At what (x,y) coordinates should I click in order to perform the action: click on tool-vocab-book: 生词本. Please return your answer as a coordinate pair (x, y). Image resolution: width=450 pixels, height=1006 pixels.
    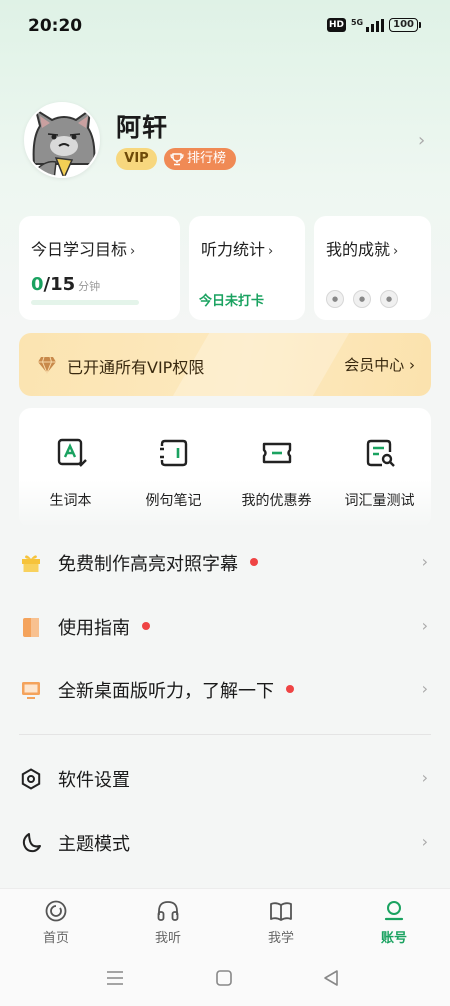
    Looking at the image, I should click on (70, 473).